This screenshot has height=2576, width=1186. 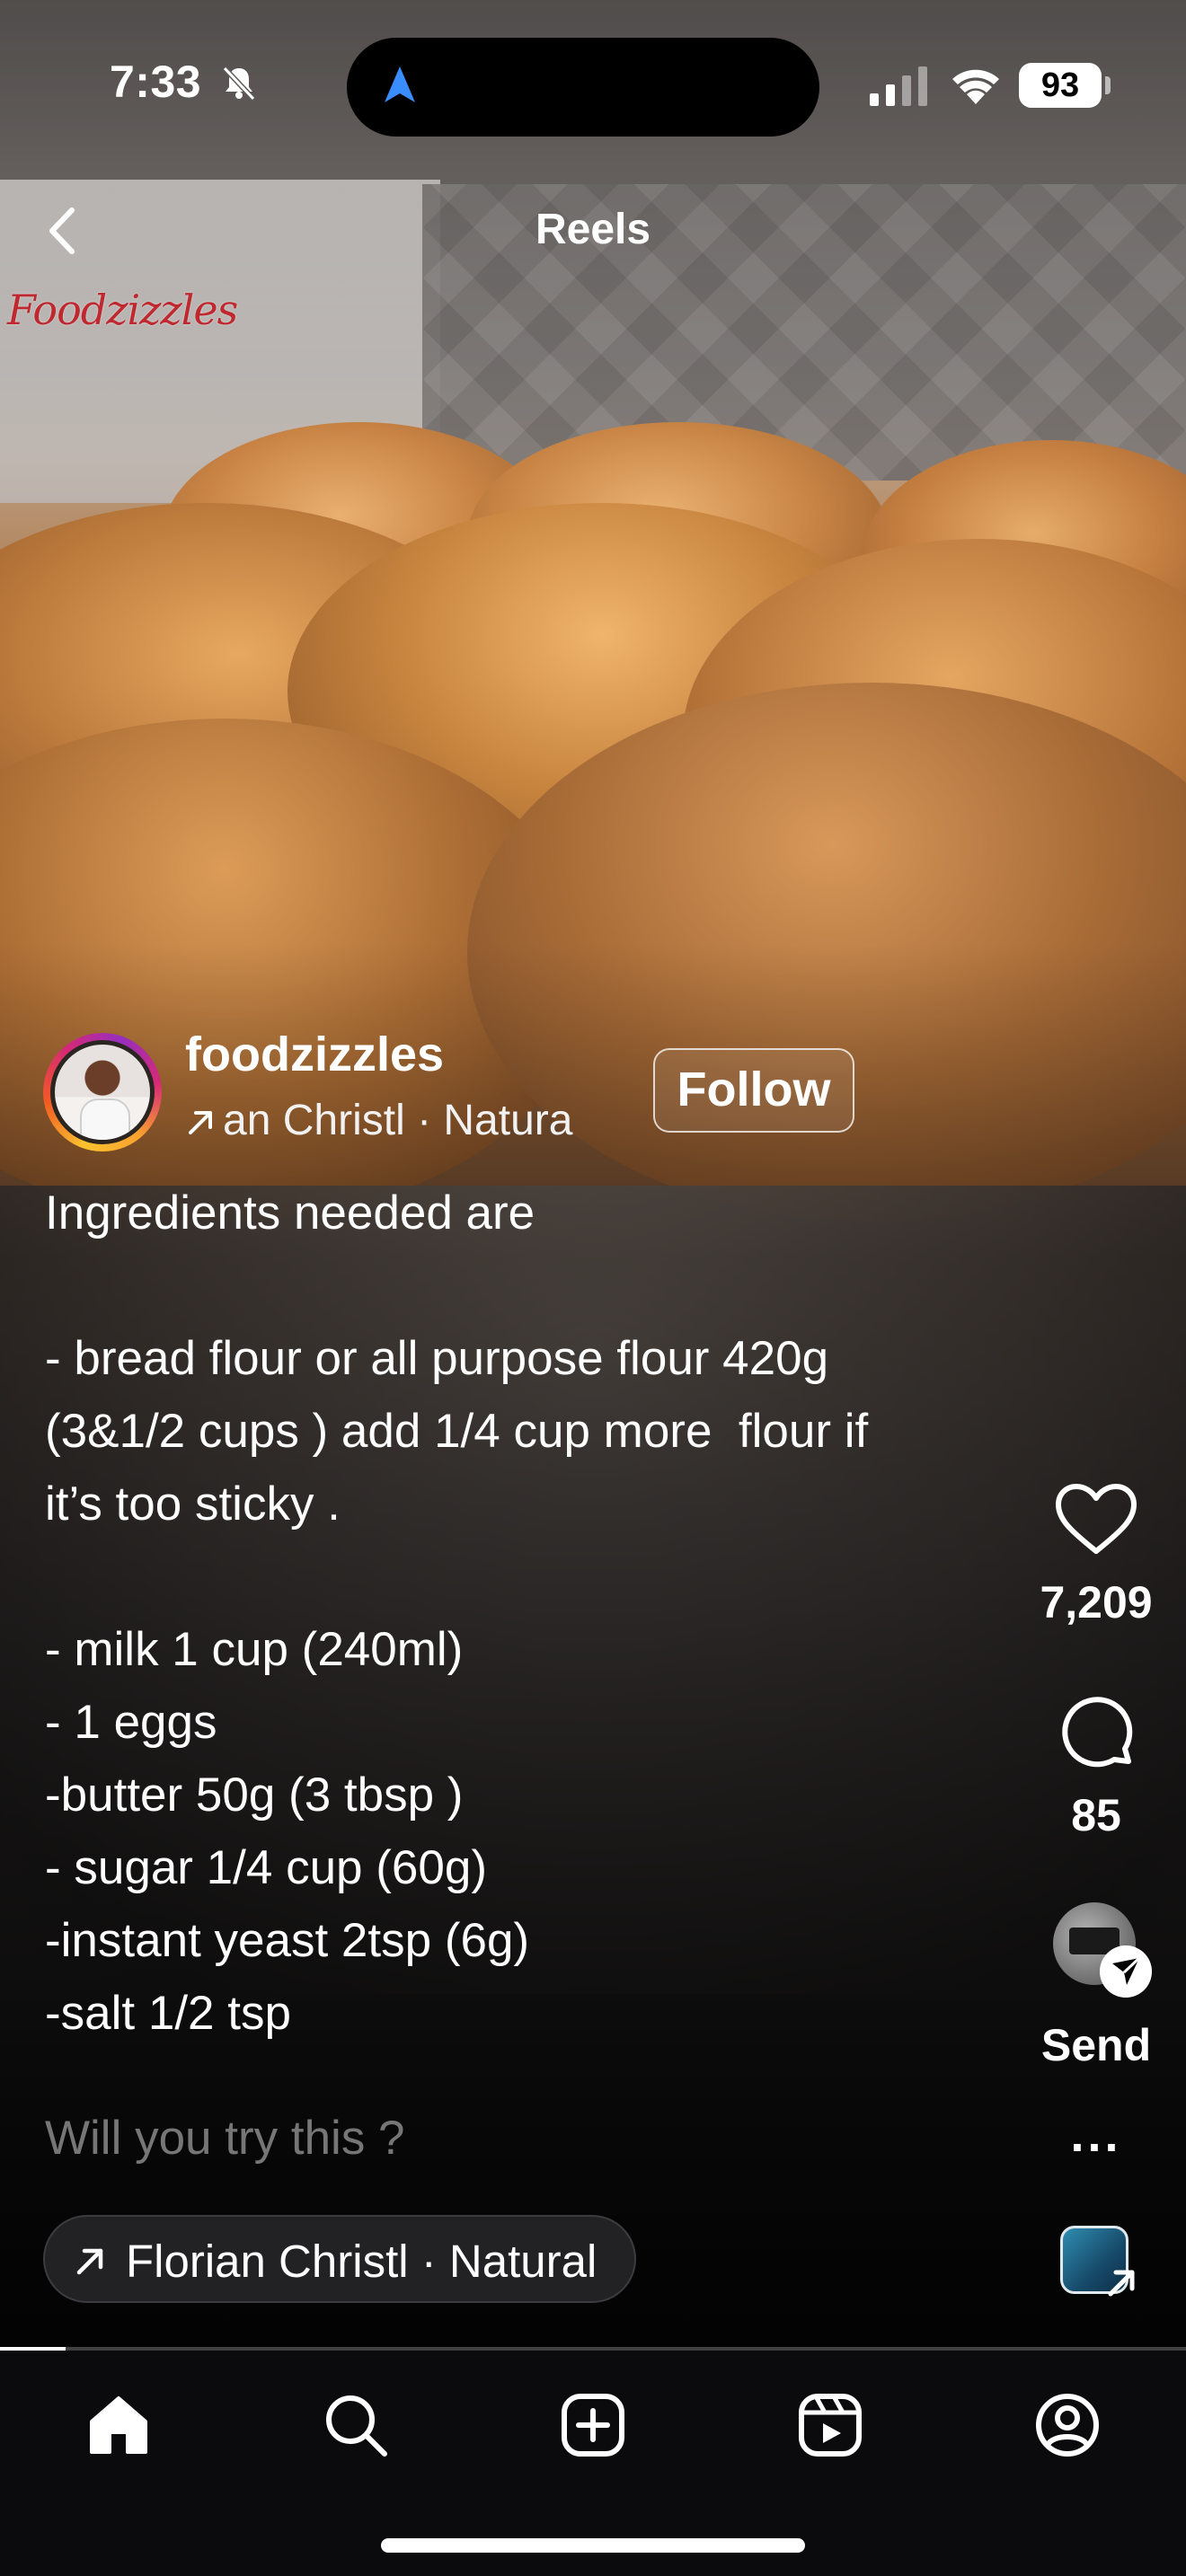 What do you see at coordinates (168, 2013) in the screenshot?
I see `caption-line: -salt 1/2 tsp` at bounding box center [168, 2013].